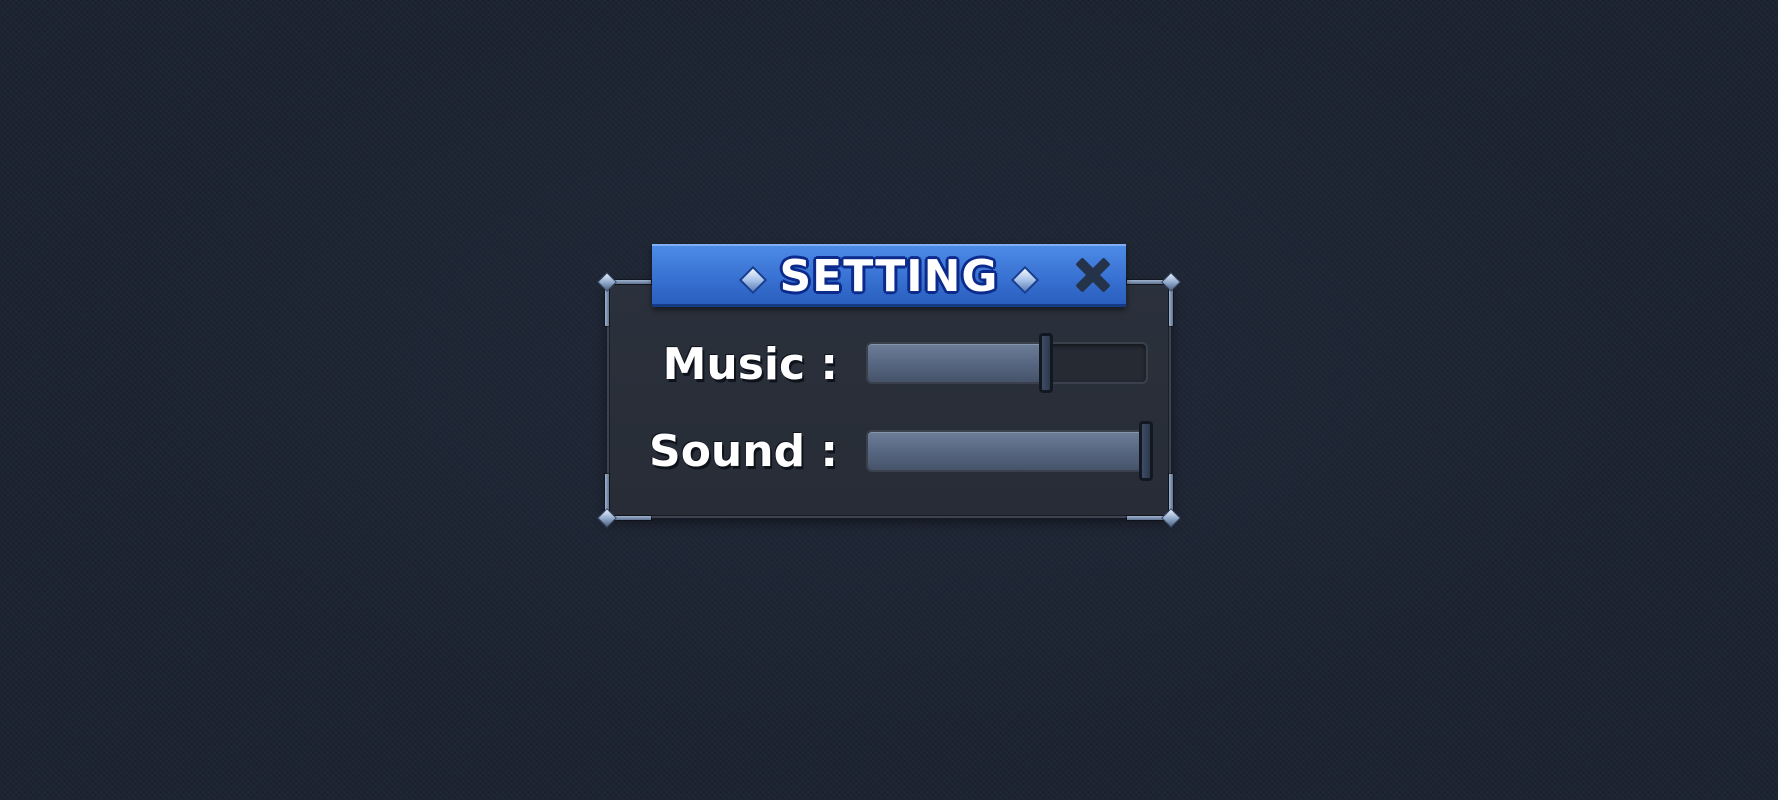 The image size is (1778, 800). I want to click on close-button, so click(1093, 275).